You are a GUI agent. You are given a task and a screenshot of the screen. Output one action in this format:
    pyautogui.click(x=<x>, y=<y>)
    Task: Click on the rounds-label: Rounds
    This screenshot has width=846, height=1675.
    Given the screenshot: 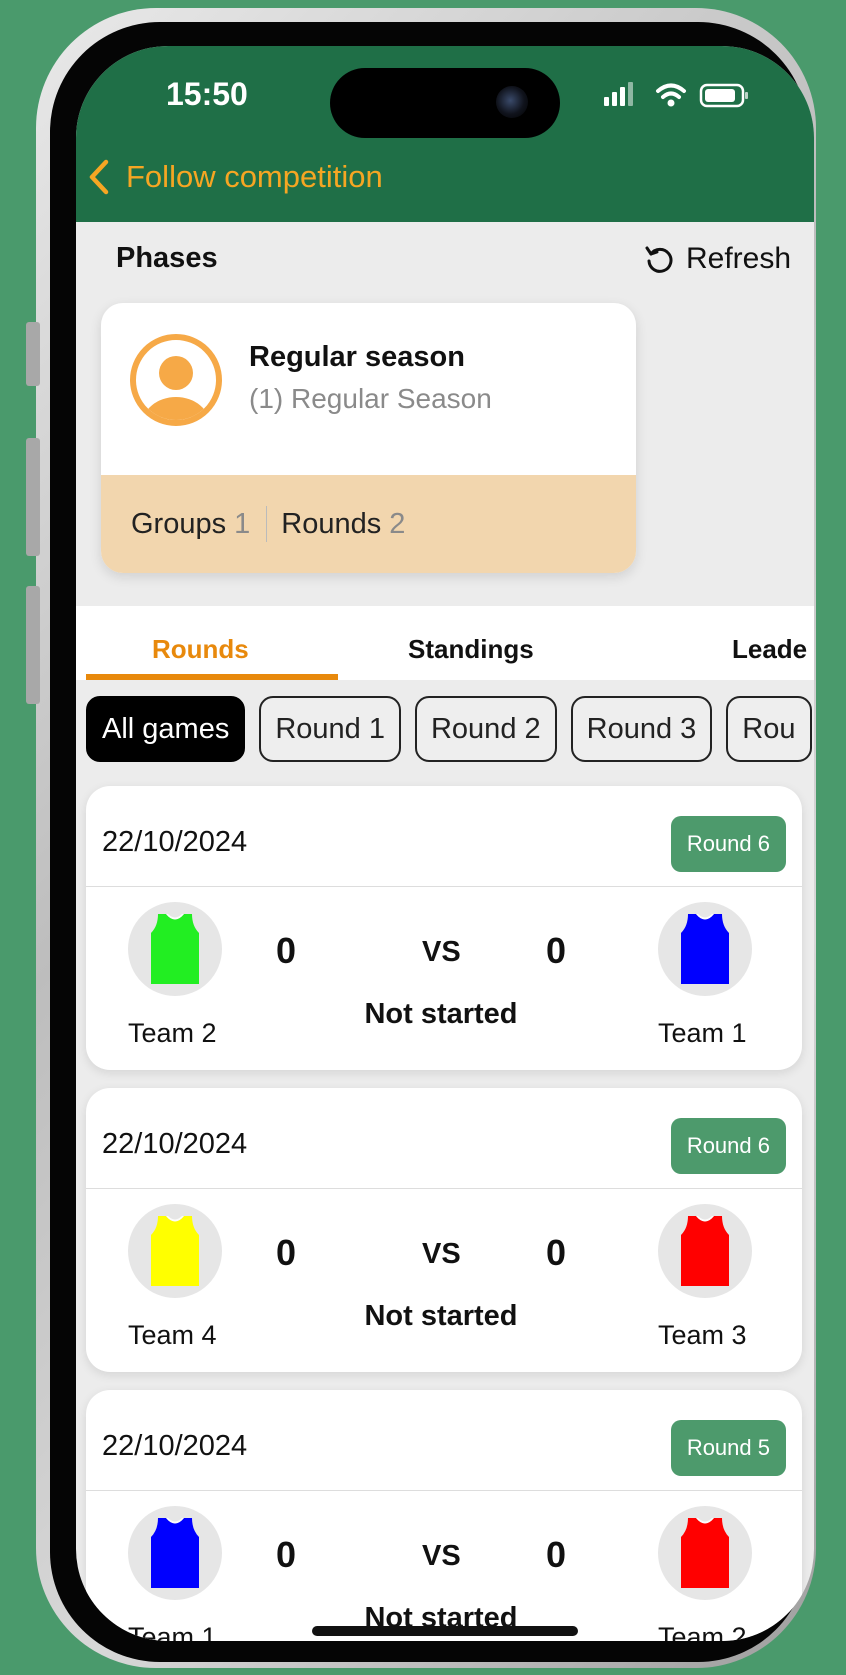 What is the action you would take?
    pyautogui.click(x=331, y=523)
    